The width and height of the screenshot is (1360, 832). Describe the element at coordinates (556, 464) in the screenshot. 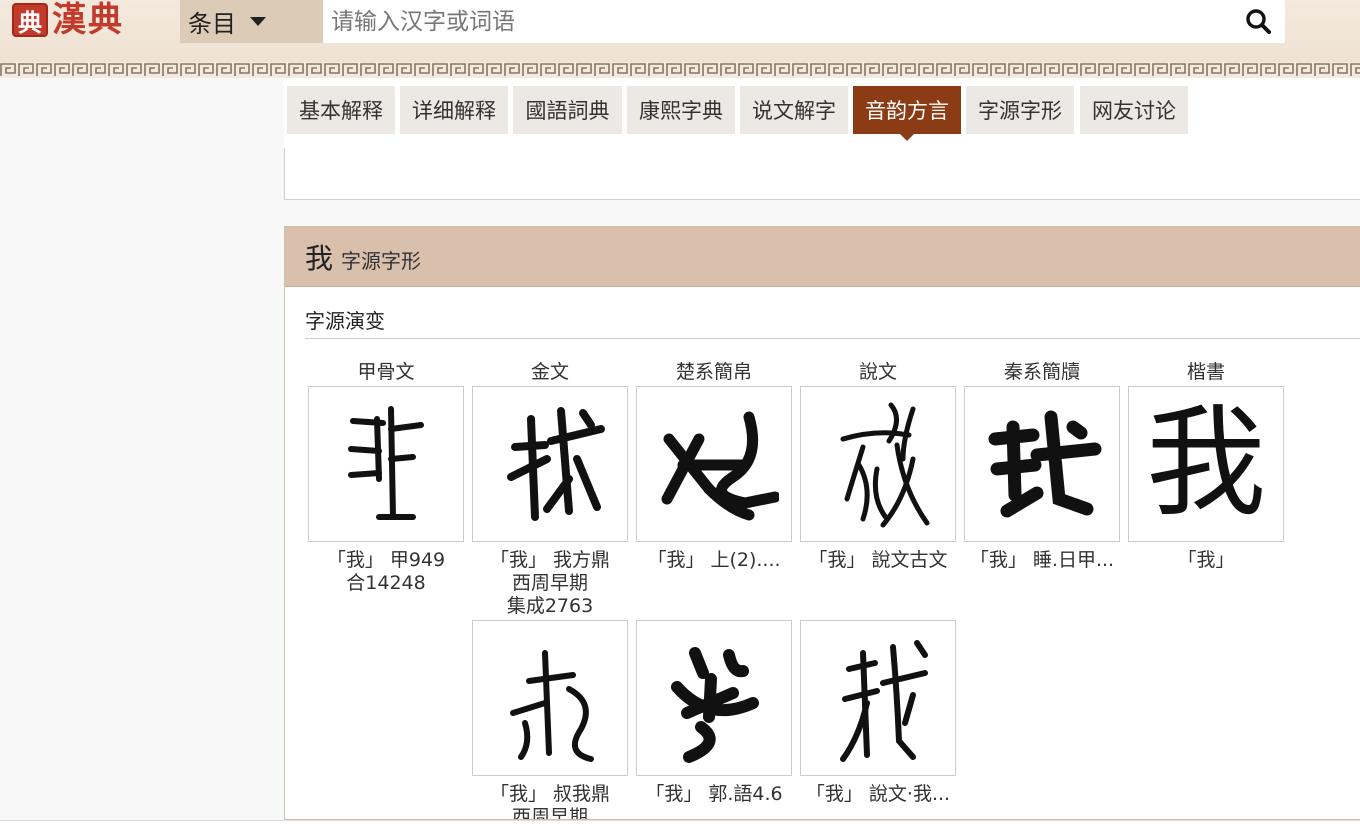

I see `bronze-glyph-image` at that location.